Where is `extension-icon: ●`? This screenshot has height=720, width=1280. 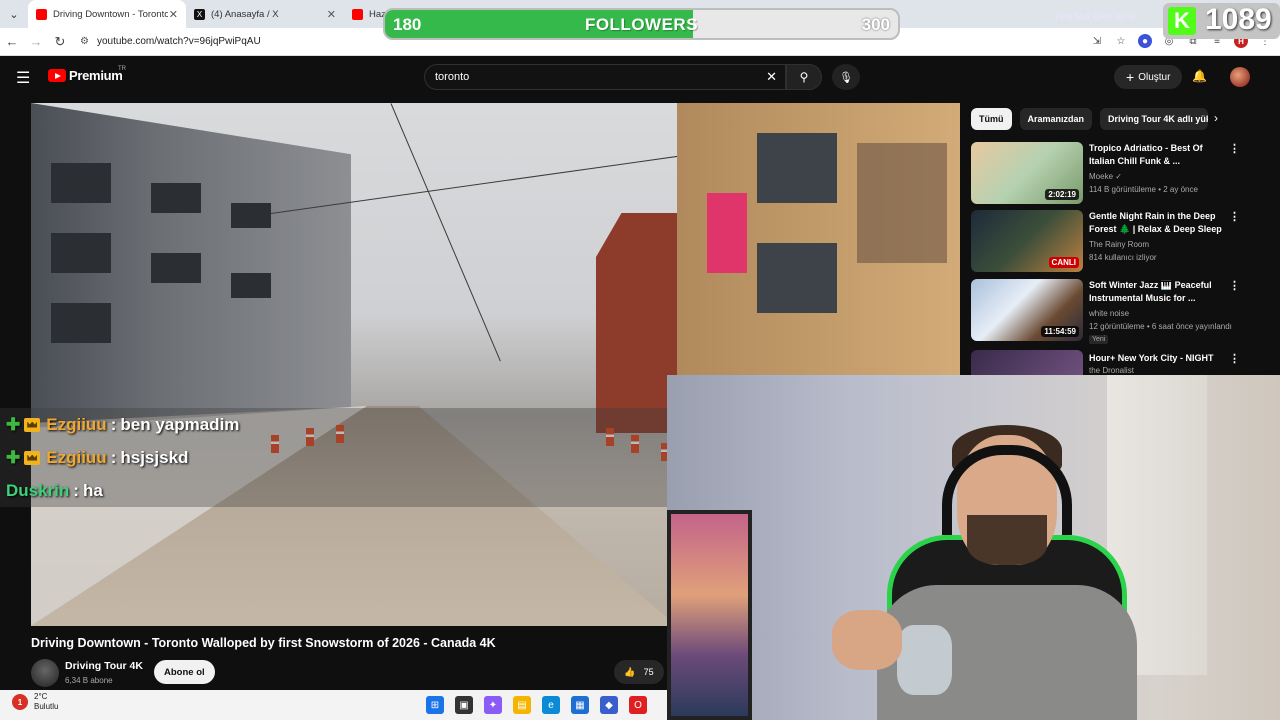 extension-icon: ● is located at coordinates (1145, 41).